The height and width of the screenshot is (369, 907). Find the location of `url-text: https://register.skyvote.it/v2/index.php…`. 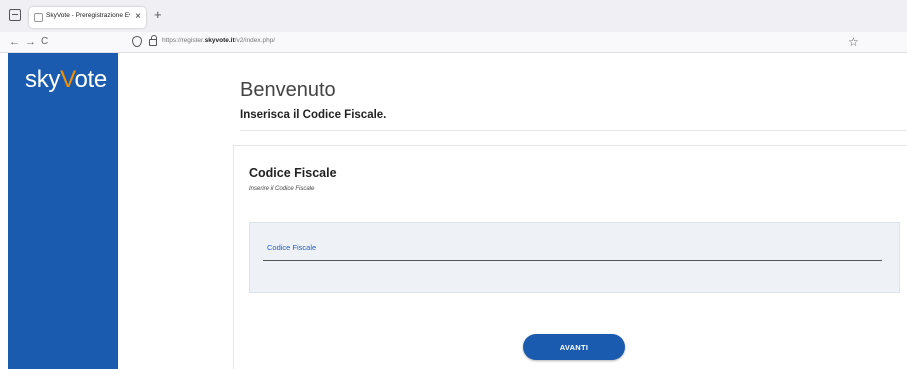

url-text: https://register.skyvote.it/v2/index.php… is located at coordinates (218, 40).